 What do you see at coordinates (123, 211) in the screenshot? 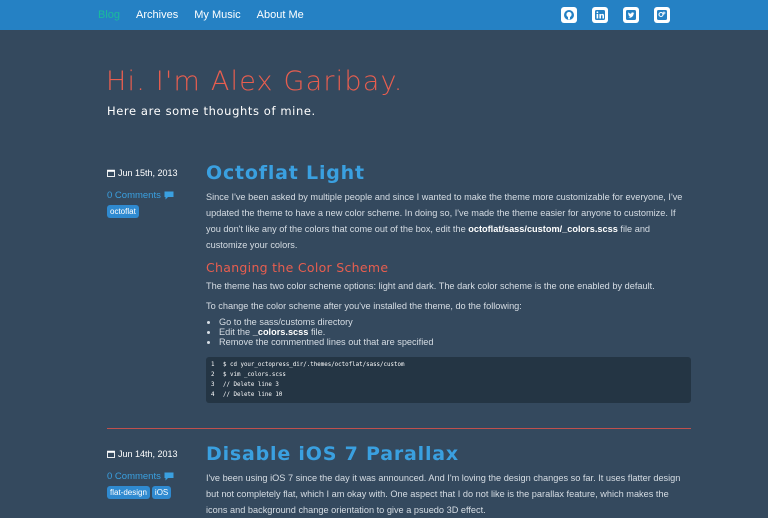
I see `tag-octoflat: octoflat` at bounding box center [123, 211].